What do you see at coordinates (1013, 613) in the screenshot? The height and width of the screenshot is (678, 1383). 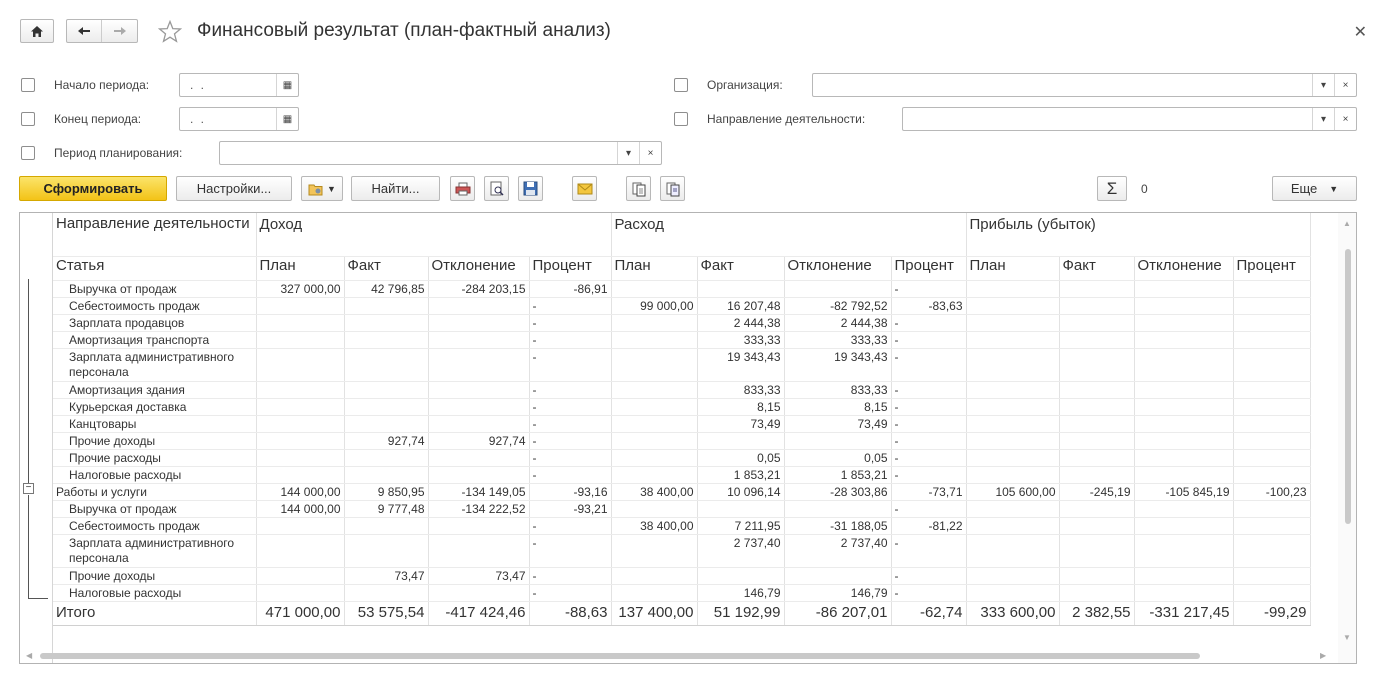 I see `value-cell: 333 600,00` at bounding box center [1013, 613].